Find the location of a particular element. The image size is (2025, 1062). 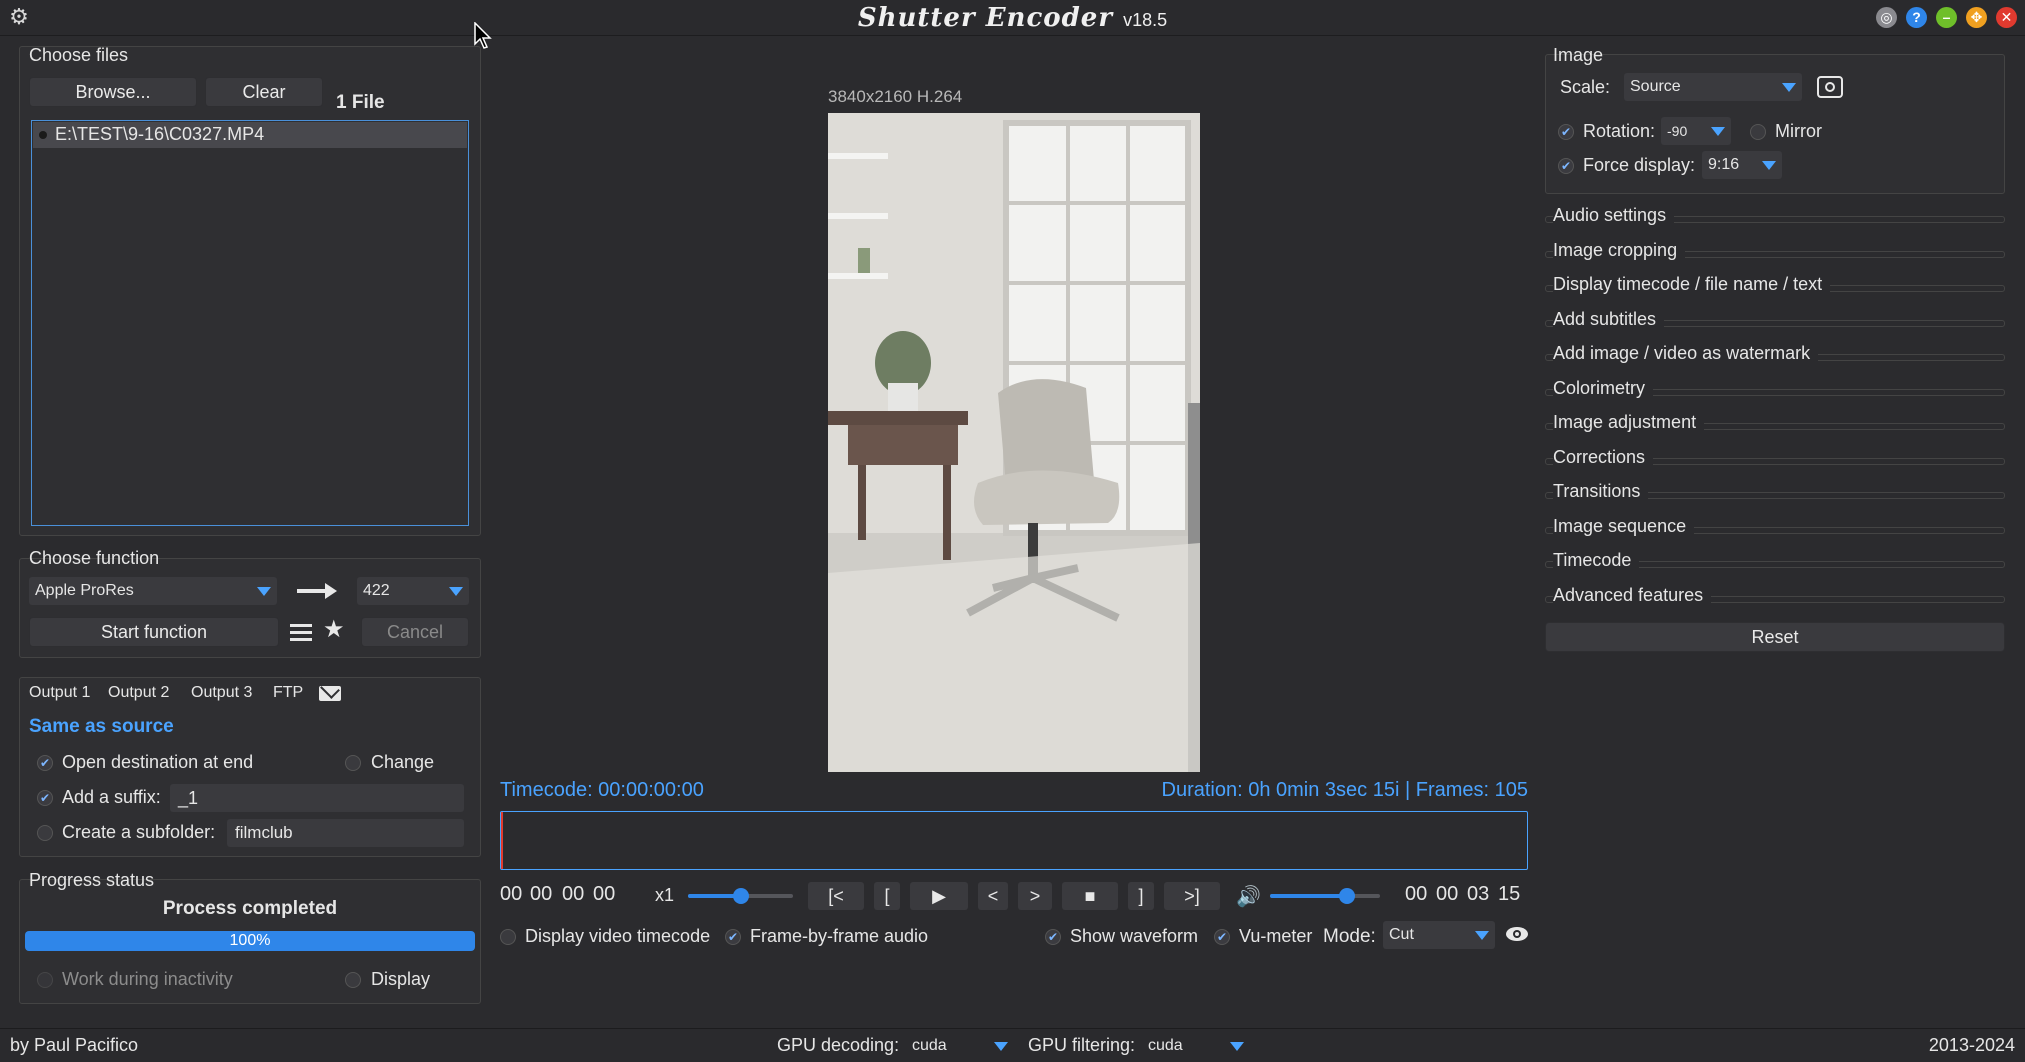

progress-status: Process completed is located at coordinates (250, 908).